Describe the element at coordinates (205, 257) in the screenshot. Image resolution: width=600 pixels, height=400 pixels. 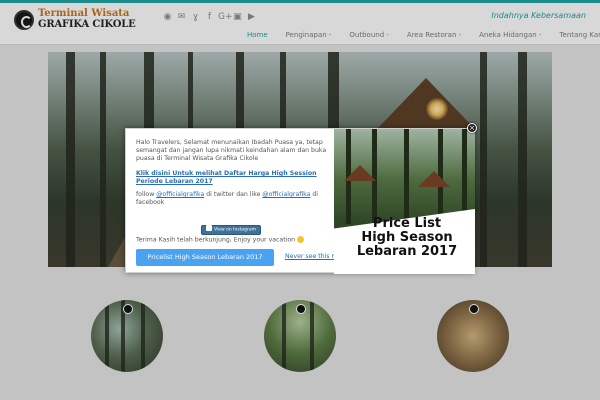
I see `pricelist-button: Pricelist High Season Lebaran 2017` at that location.